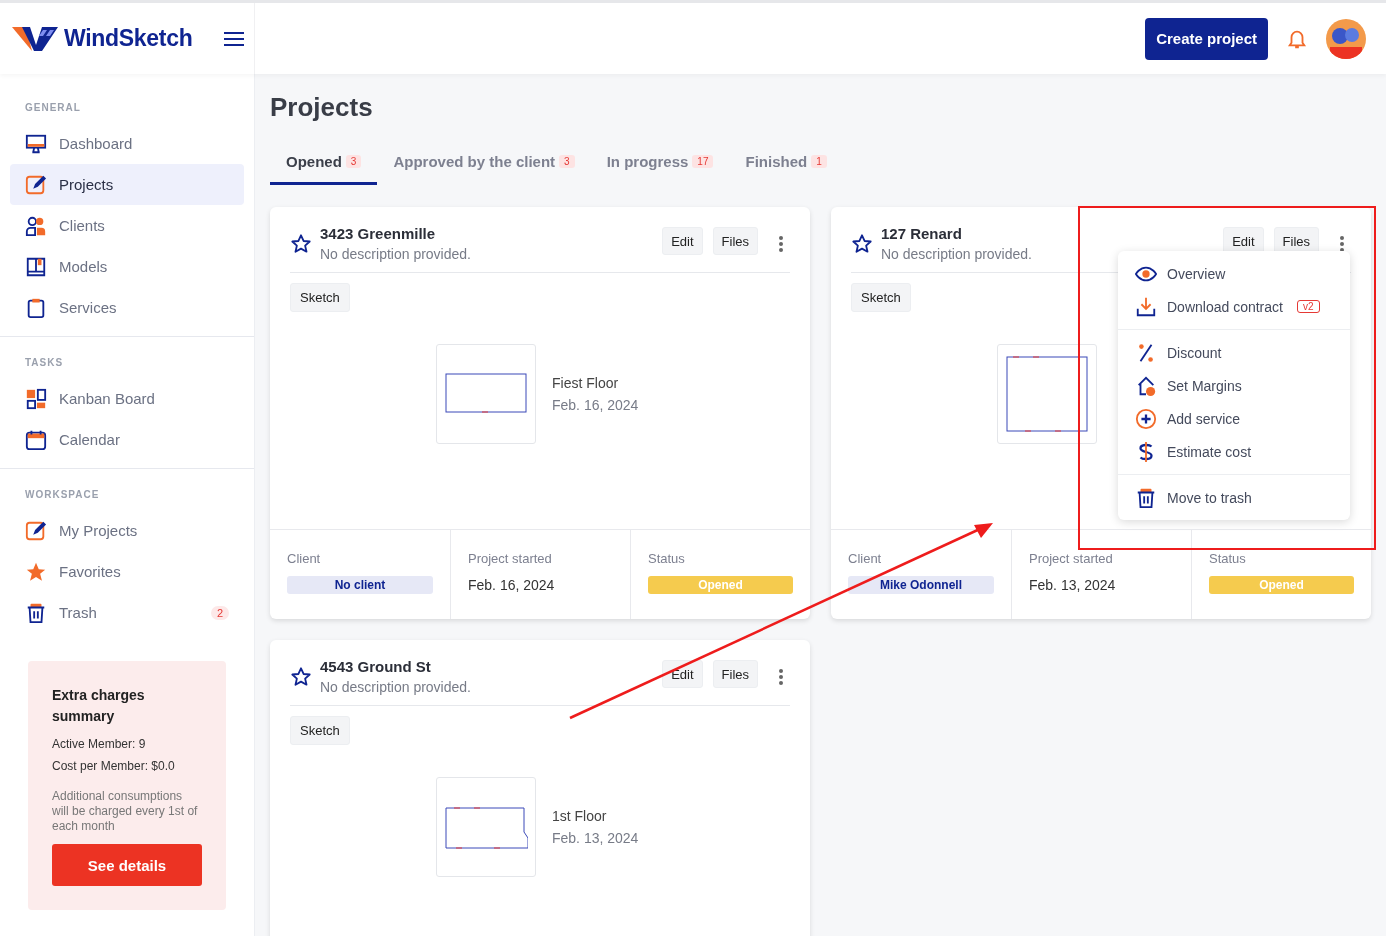 This screenshot has height=936, width=1386. Describe the element at coordinates (127, 184) in the screenshot. I see `sidebar-item: Projects` at that location.